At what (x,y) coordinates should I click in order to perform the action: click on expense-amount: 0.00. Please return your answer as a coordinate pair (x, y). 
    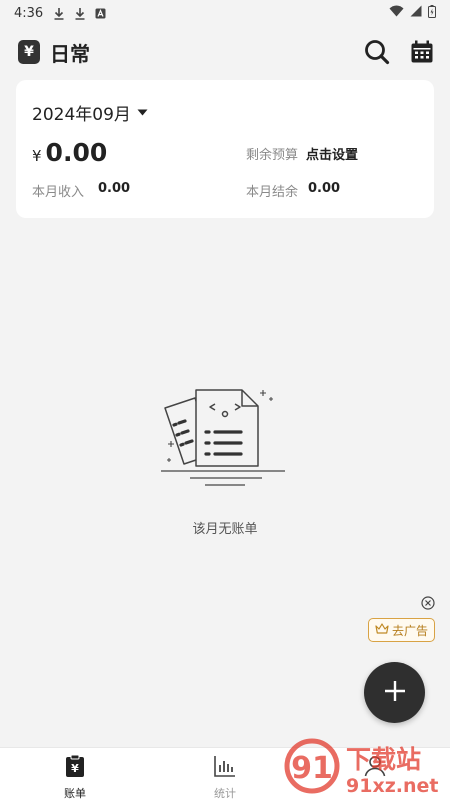
    Looking at the image, I should click on (76, 152).